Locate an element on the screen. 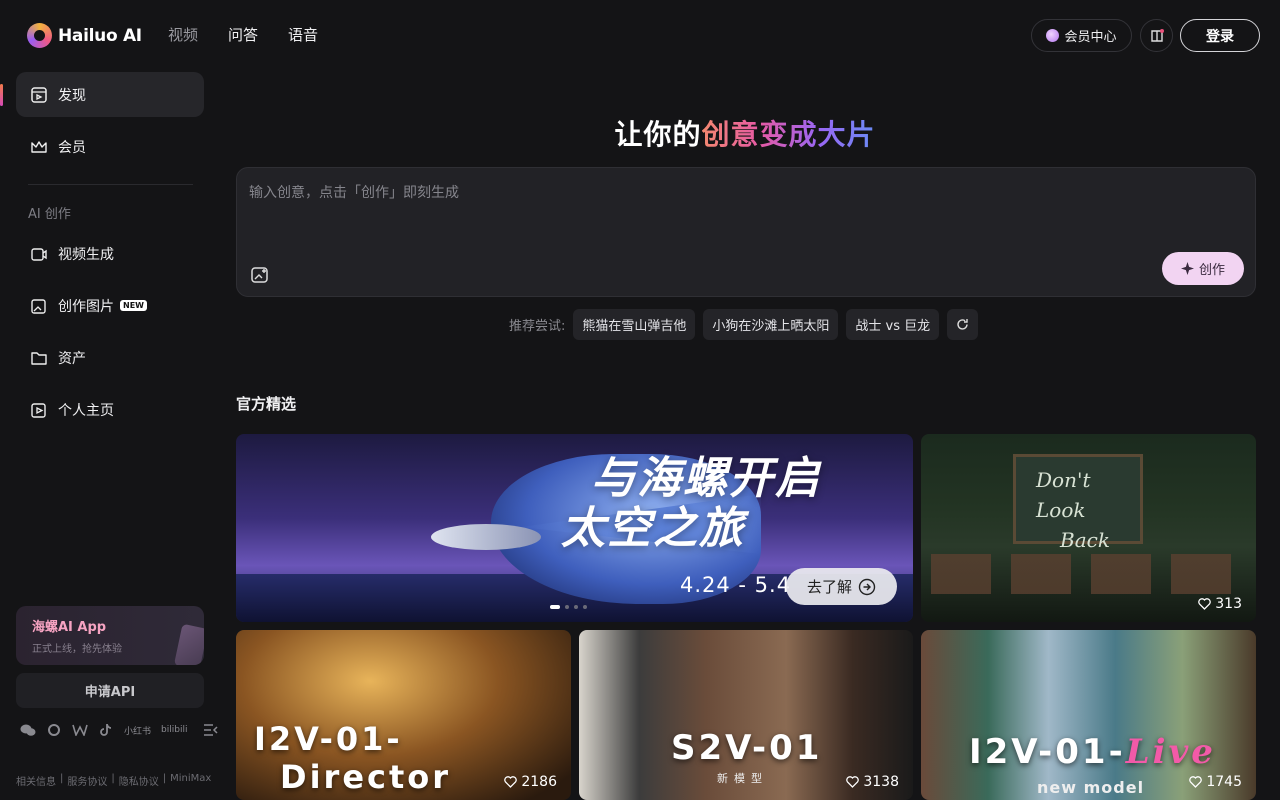 Image resolution: width=1280 pixels, height=800 pixels. sidebar-item-image-gen: 创作图片 NEW is located at coordinates (110, 305).